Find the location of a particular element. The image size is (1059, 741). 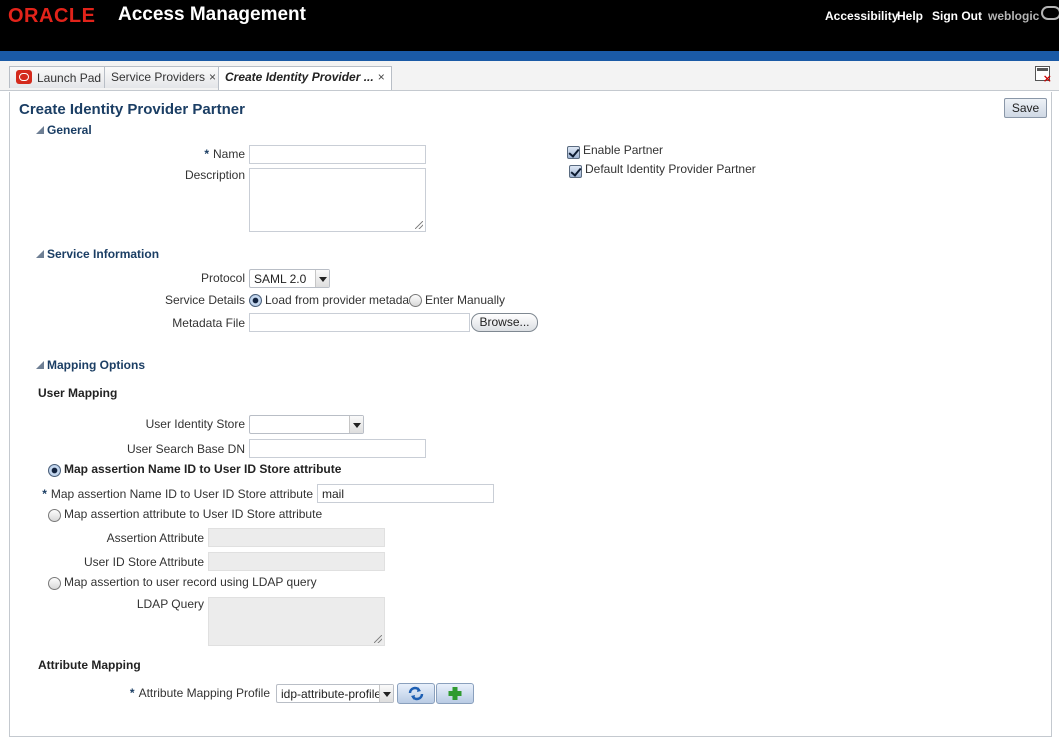

section-service-information-header: Service Information is located at coordinates (97, 254).